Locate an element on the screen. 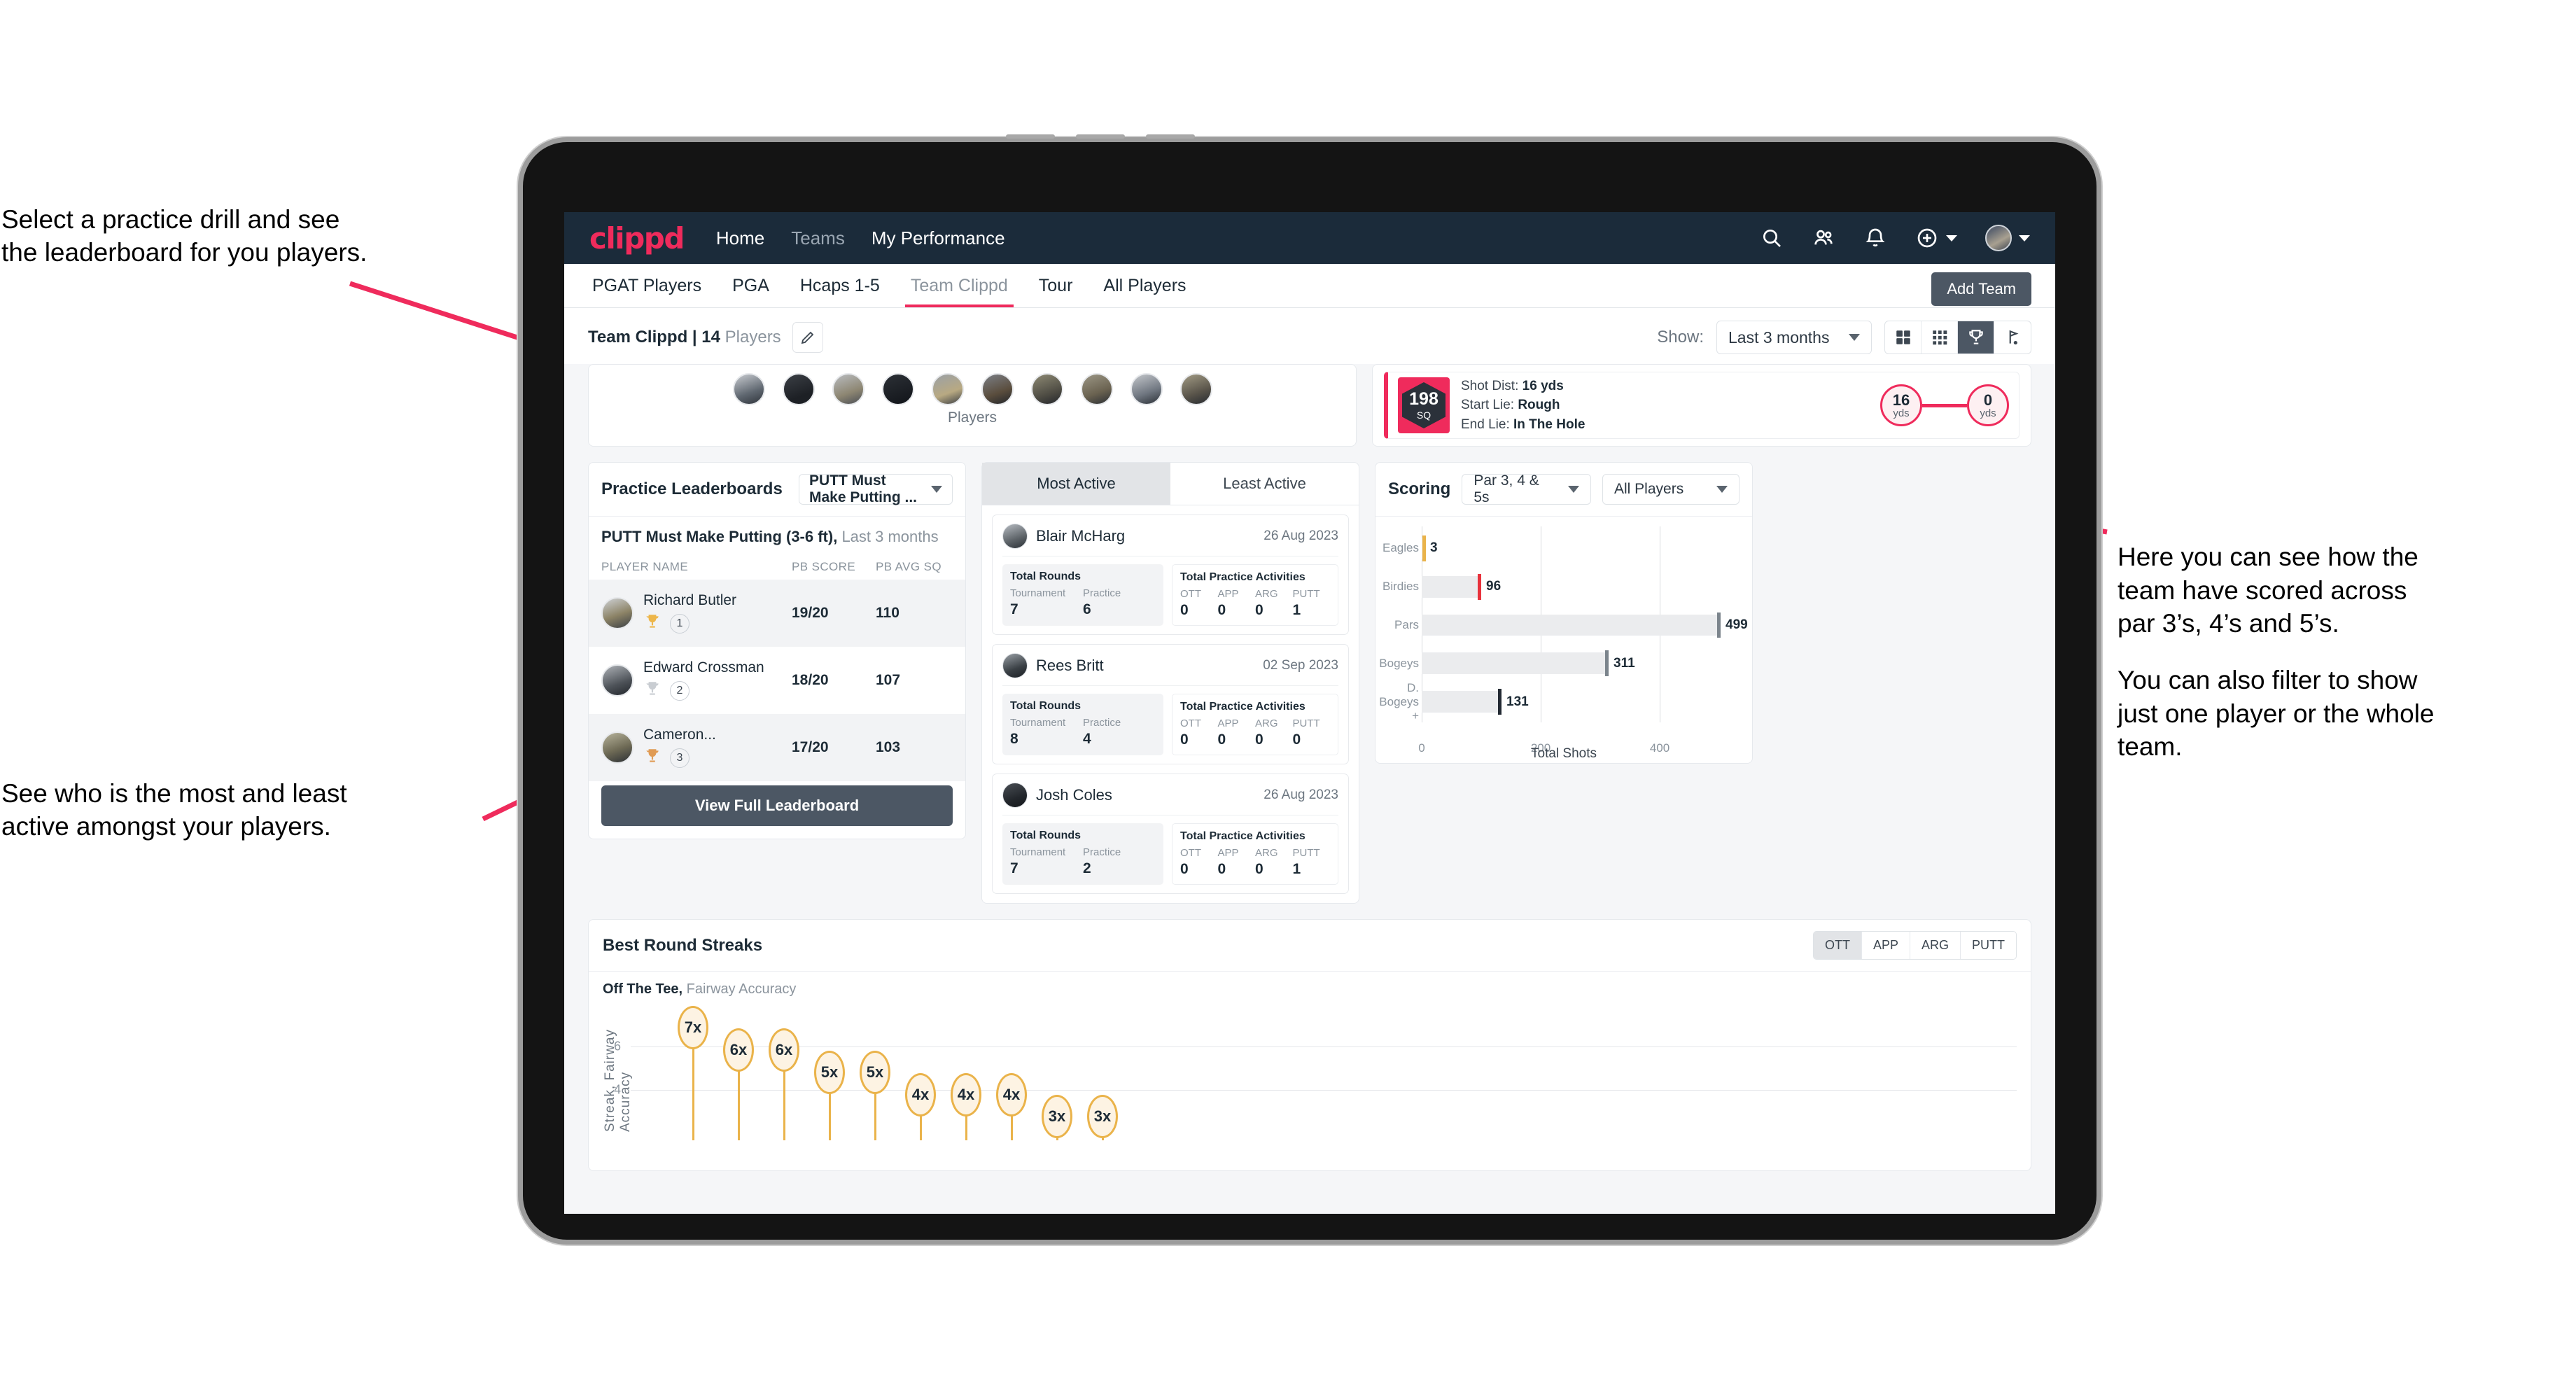 The image size is (2576, 1386). tournament-stat: Tournament 8 is located at coordinates (1046, 732).